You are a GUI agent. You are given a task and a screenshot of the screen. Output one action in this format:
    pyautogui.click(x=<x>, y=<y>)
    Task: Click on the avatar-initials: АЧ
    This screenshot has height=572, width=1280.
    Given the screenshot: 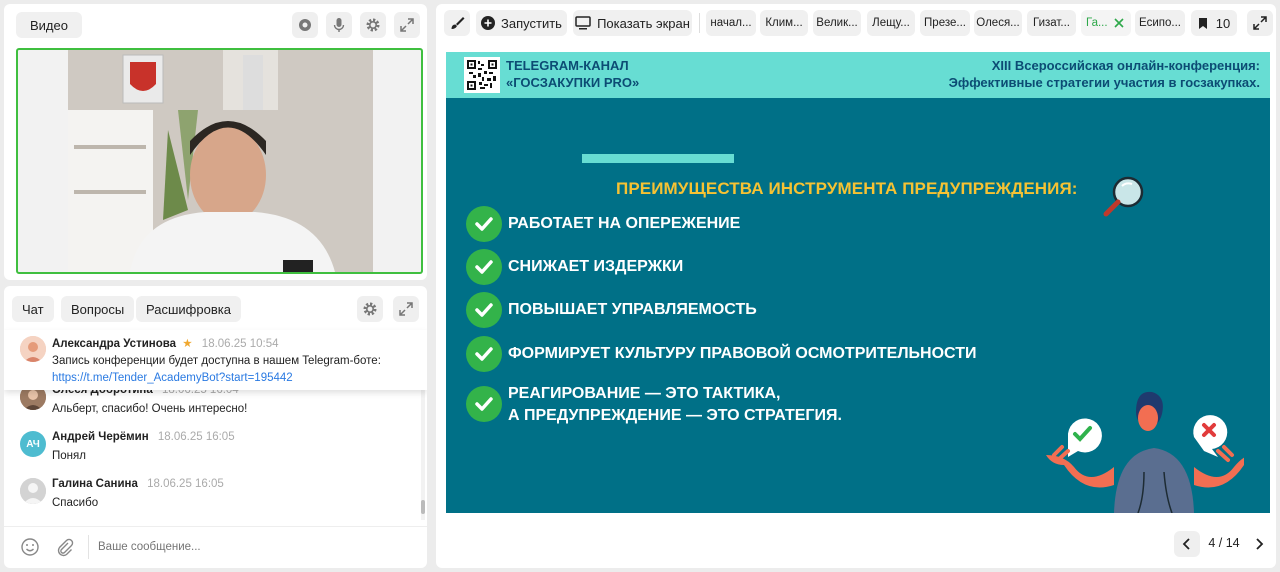 What is the action you would take?
    pyautogui.click(x=33, y=444)
    